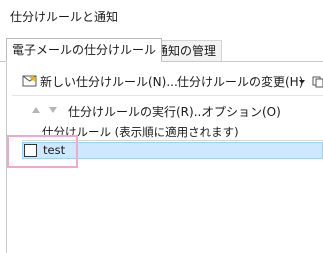 The width and height of the screenshot is (323, 253). I want to click on rules-secondary-toolbar: 仕分けルールの実行(R)... オプション(O), so click(167, 111).